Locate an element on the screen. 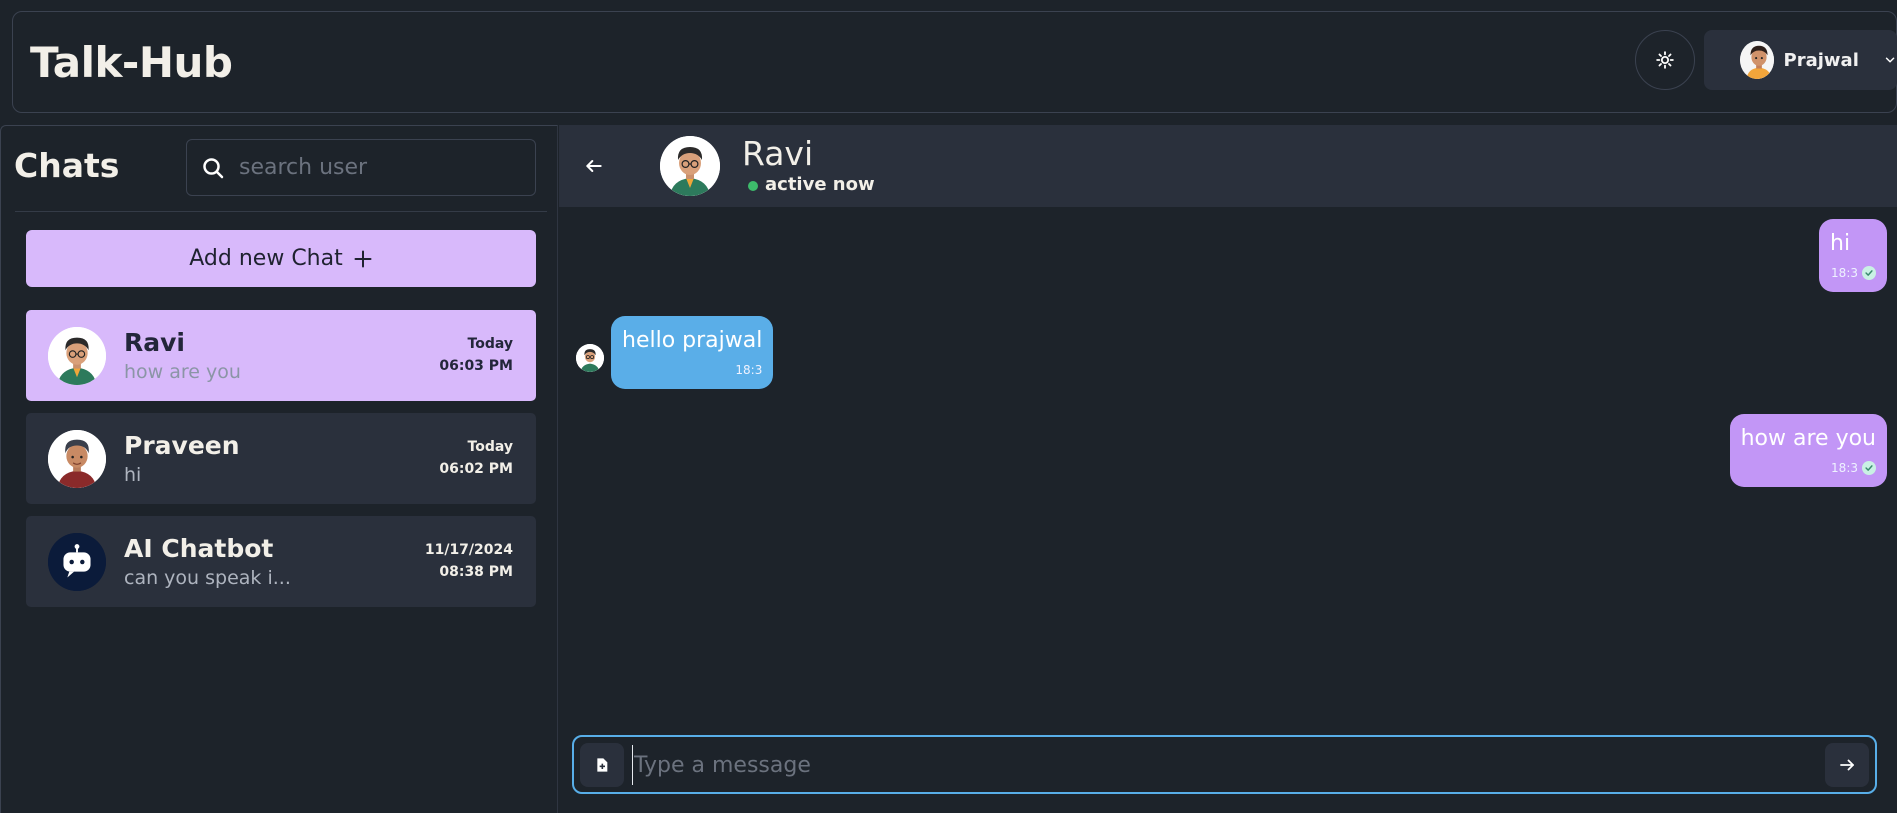 The image size is (1897, 813). chat-name: AI Chatbot is located at coordinates (199, 548).